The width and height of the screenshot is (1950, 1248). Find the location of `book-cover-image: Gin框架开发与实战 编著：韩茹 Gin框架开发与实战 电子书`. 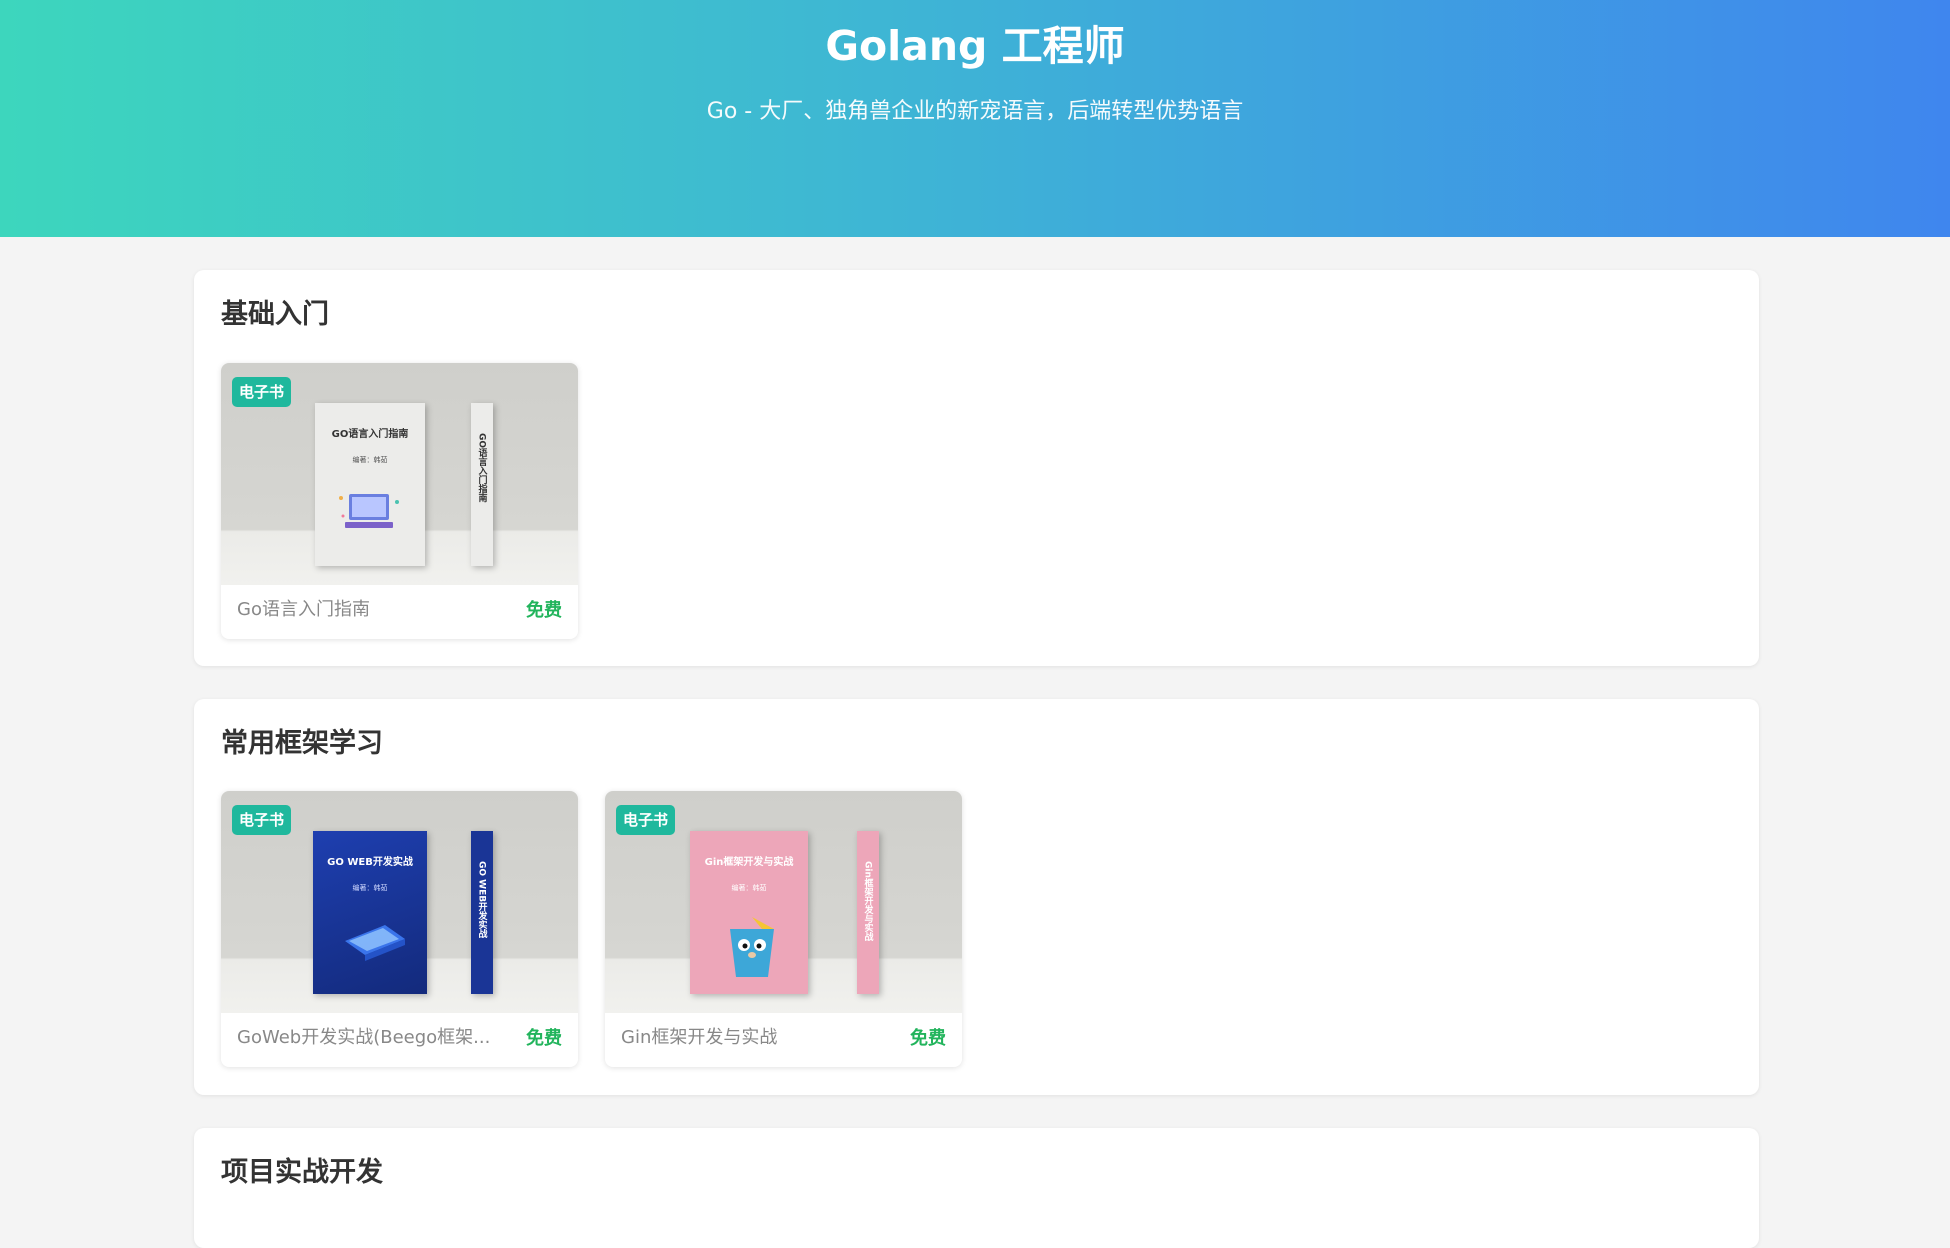

book-cover-image: Gin框架开发与实战 编著：韩茹 Gin框架开发与实战 电子书 is located at coordinates (783, 902).